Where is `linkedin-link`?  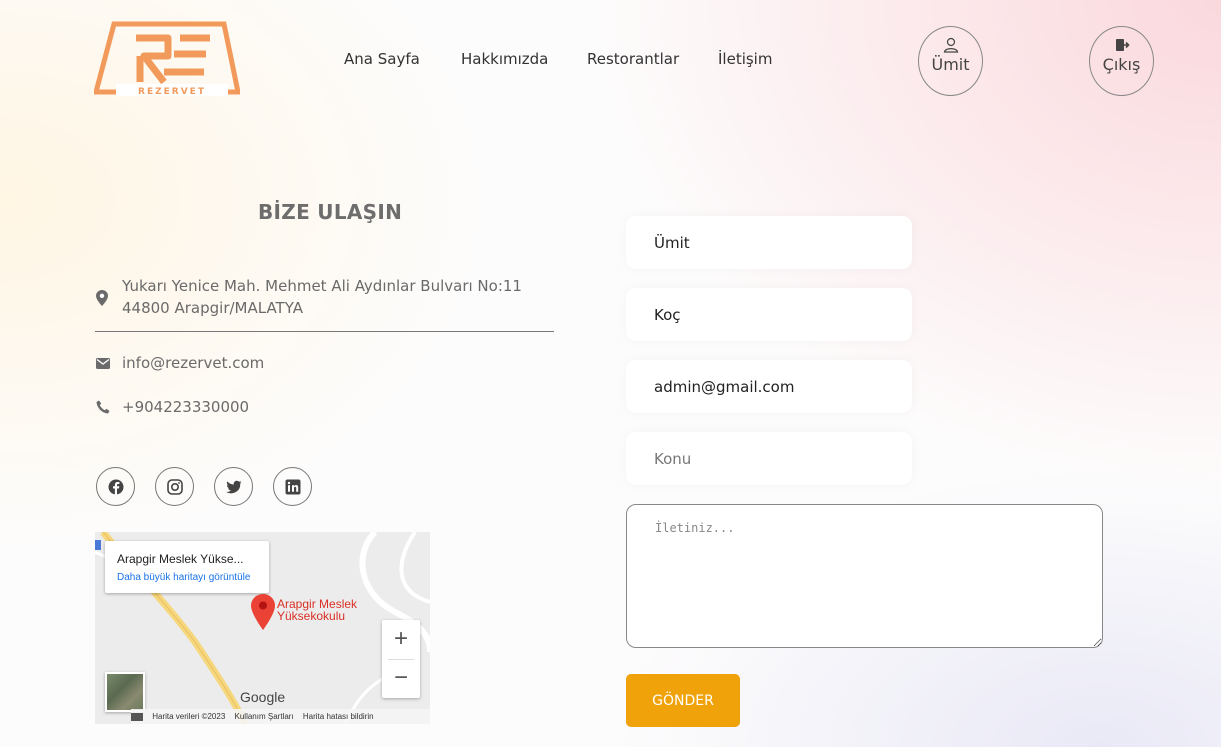
linkedin-link is located at coordinates (292, 486).